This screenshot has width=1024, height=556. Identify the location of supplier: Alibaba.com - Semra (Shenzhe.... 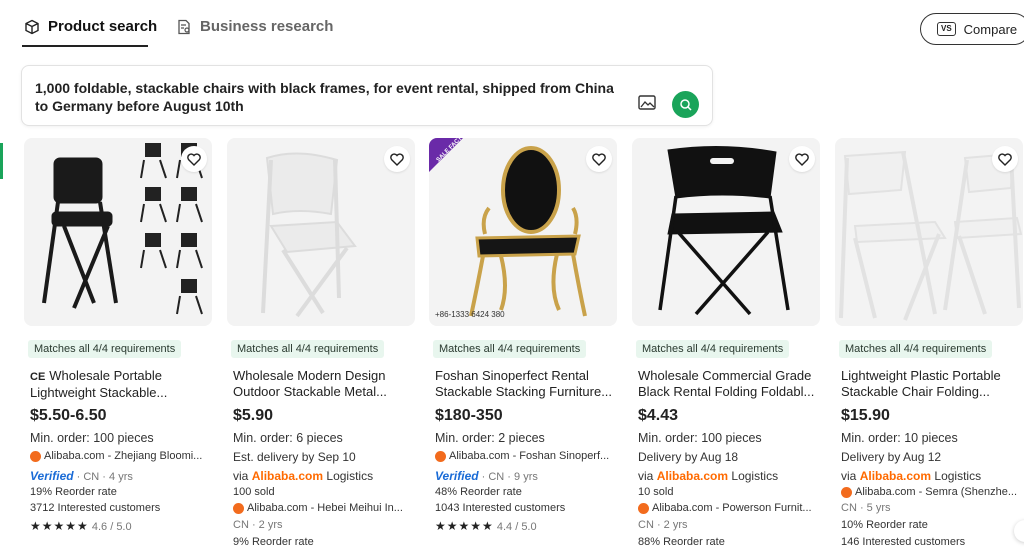
(932, 492).